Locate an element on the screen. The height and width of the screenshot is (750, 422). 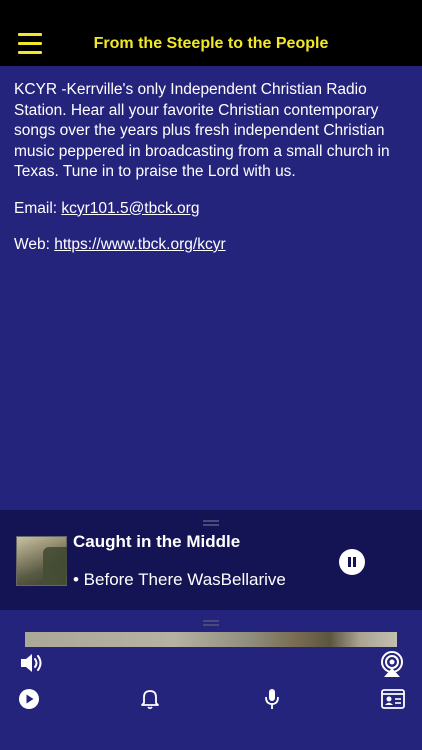
bottom-drag-handle is located at coordinates (211, 623).